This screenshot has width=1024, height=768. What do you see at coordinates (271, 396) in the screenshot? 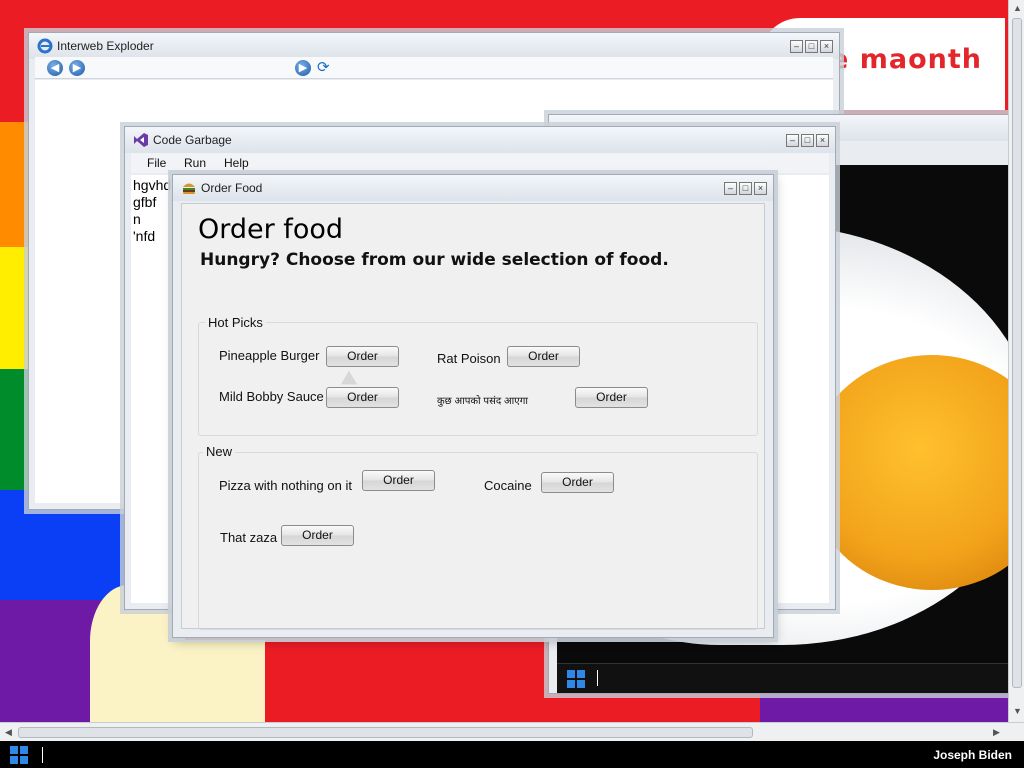
I see `item-mild-bobby-sauce: Mild Bobby Sauce` at bounding box center [271, 396].